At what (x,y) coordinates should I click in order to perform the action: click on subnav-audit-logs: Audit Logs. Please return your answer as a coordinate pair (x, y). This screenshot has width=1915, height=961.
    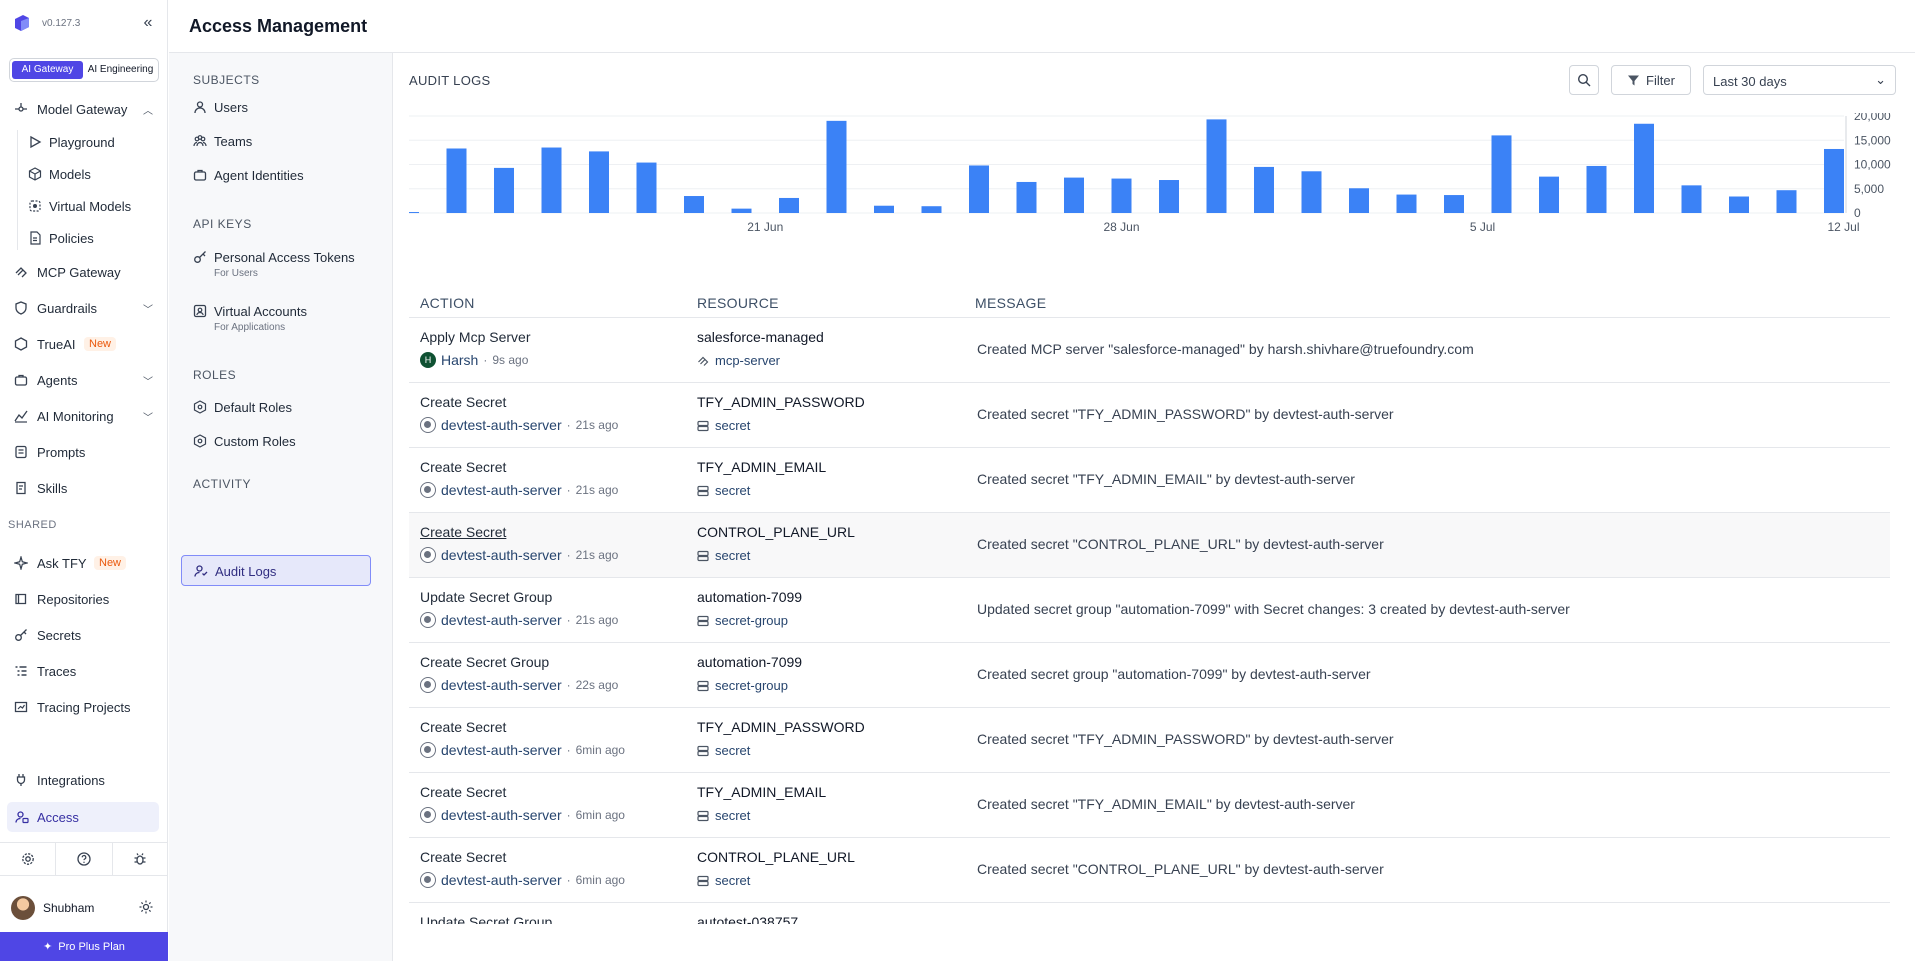
    Looking at the image, I should click on (276, 570).